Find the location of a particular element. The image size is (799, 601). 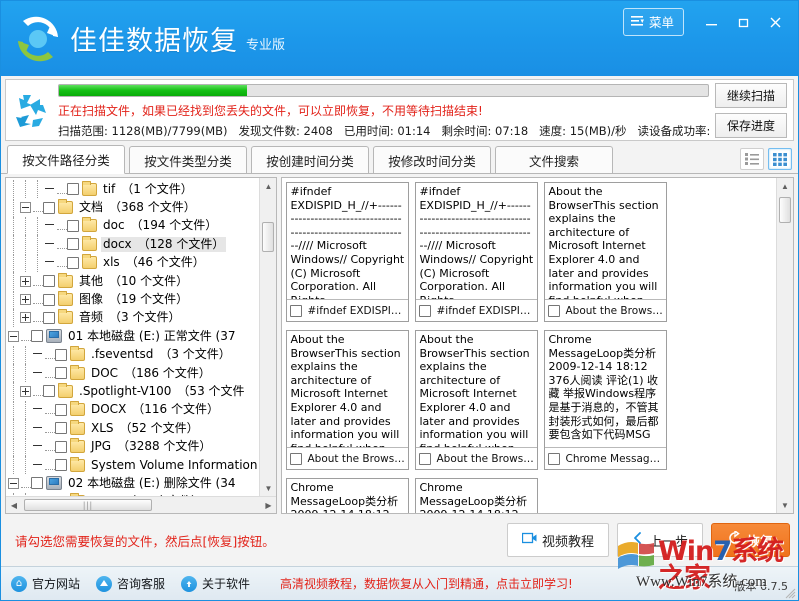

save-progress-button: 保存进度 is located at coordinates (751, 125).